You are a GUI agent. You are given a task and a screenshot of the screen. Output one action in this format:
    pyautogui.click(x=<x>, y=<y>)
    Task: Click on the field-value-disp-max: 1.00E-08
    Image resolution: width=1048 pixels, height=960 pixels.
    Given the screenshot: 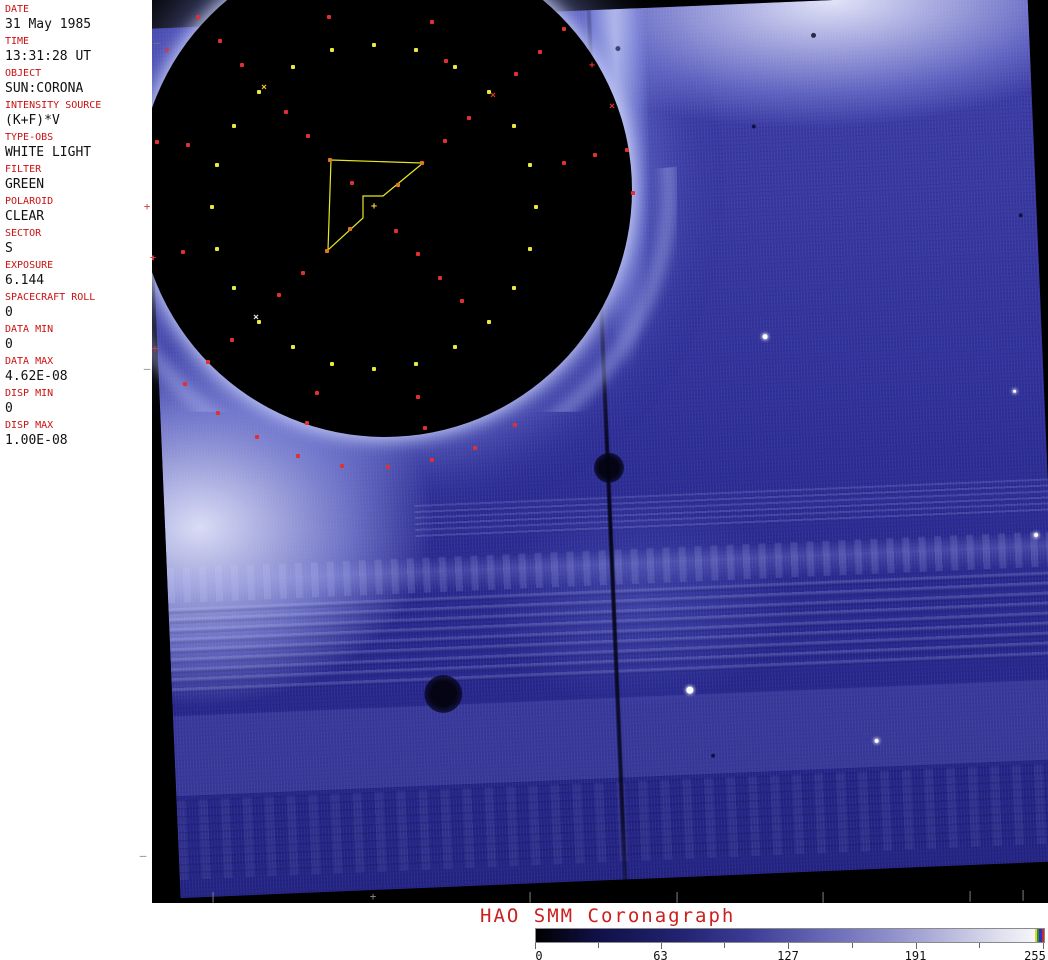 What is the action you would take?
    pyautogui.click(x=36, y=440)
    